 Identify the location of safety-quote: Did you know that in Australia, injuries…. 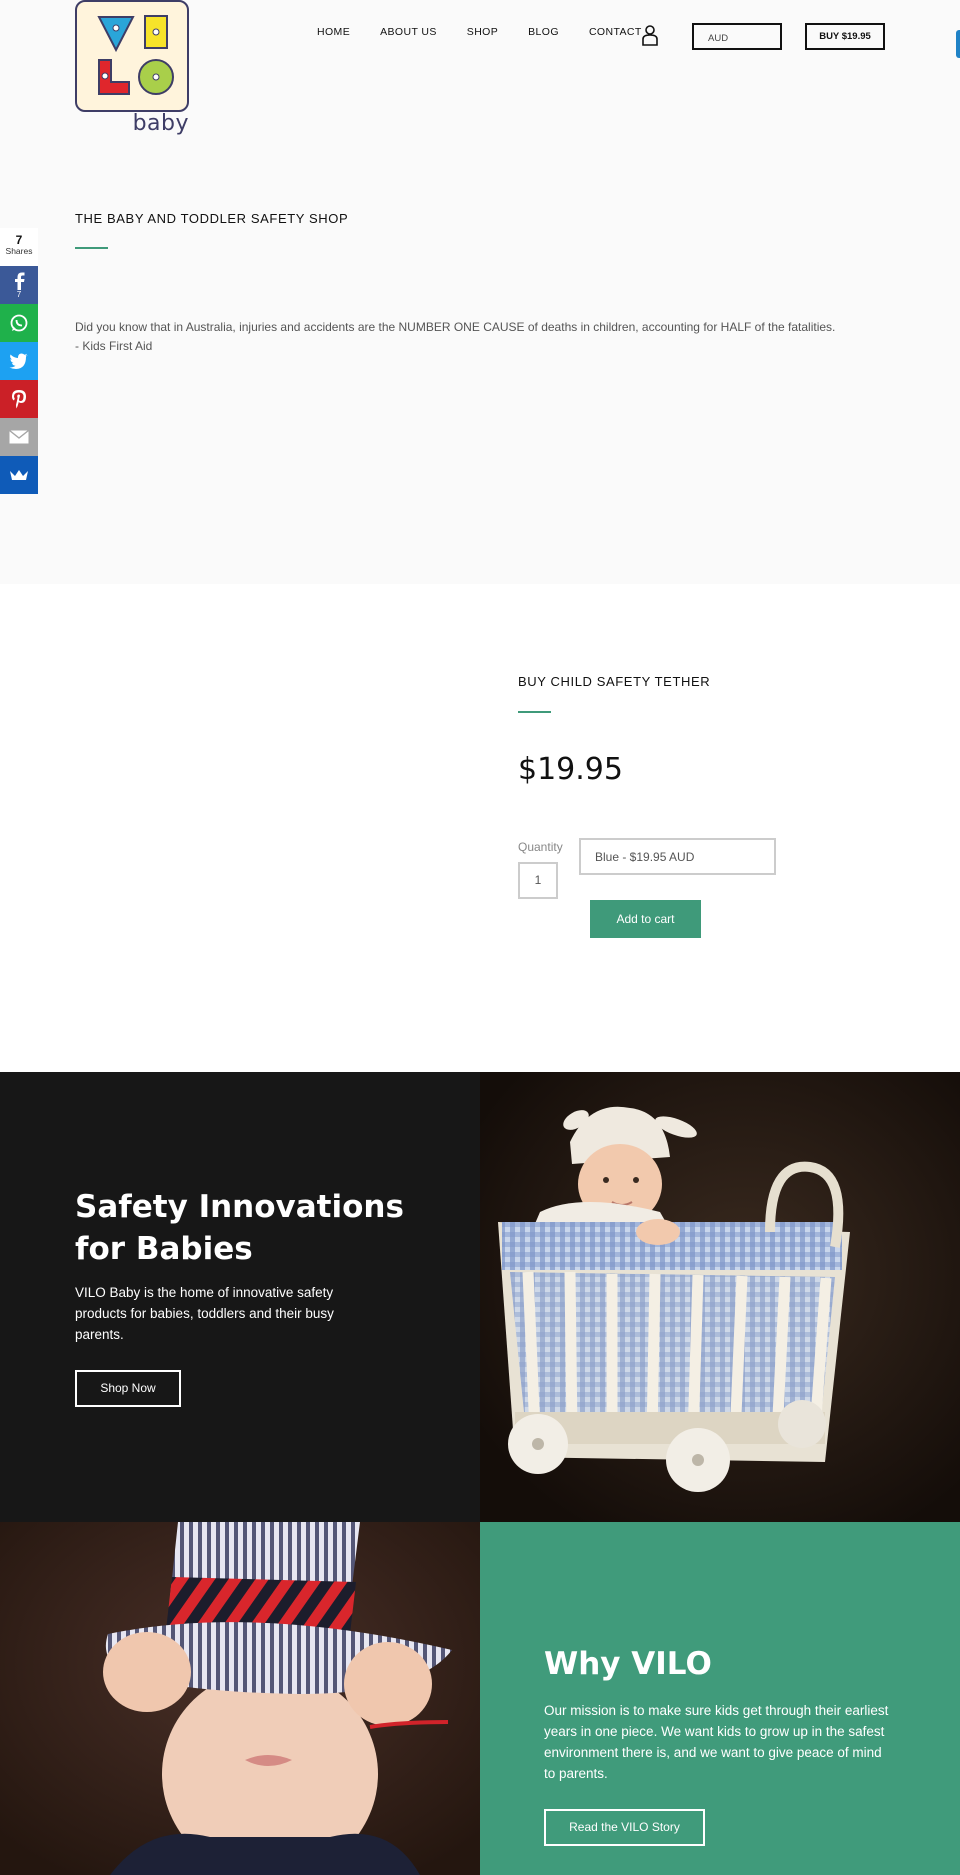
(475, 337).